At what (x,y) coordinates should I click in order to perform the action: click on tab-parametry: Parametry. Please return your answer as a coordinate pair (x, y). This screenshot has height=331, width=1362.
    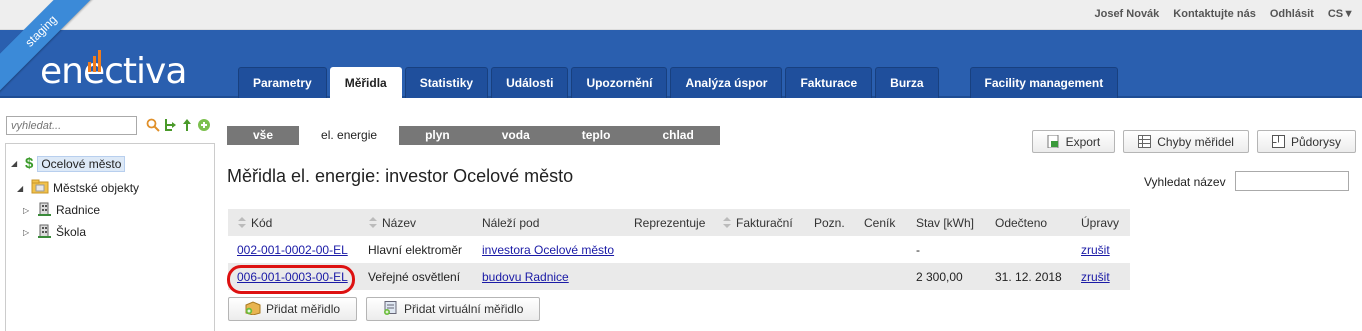
    Looking at the image, I should click on (282, 82).